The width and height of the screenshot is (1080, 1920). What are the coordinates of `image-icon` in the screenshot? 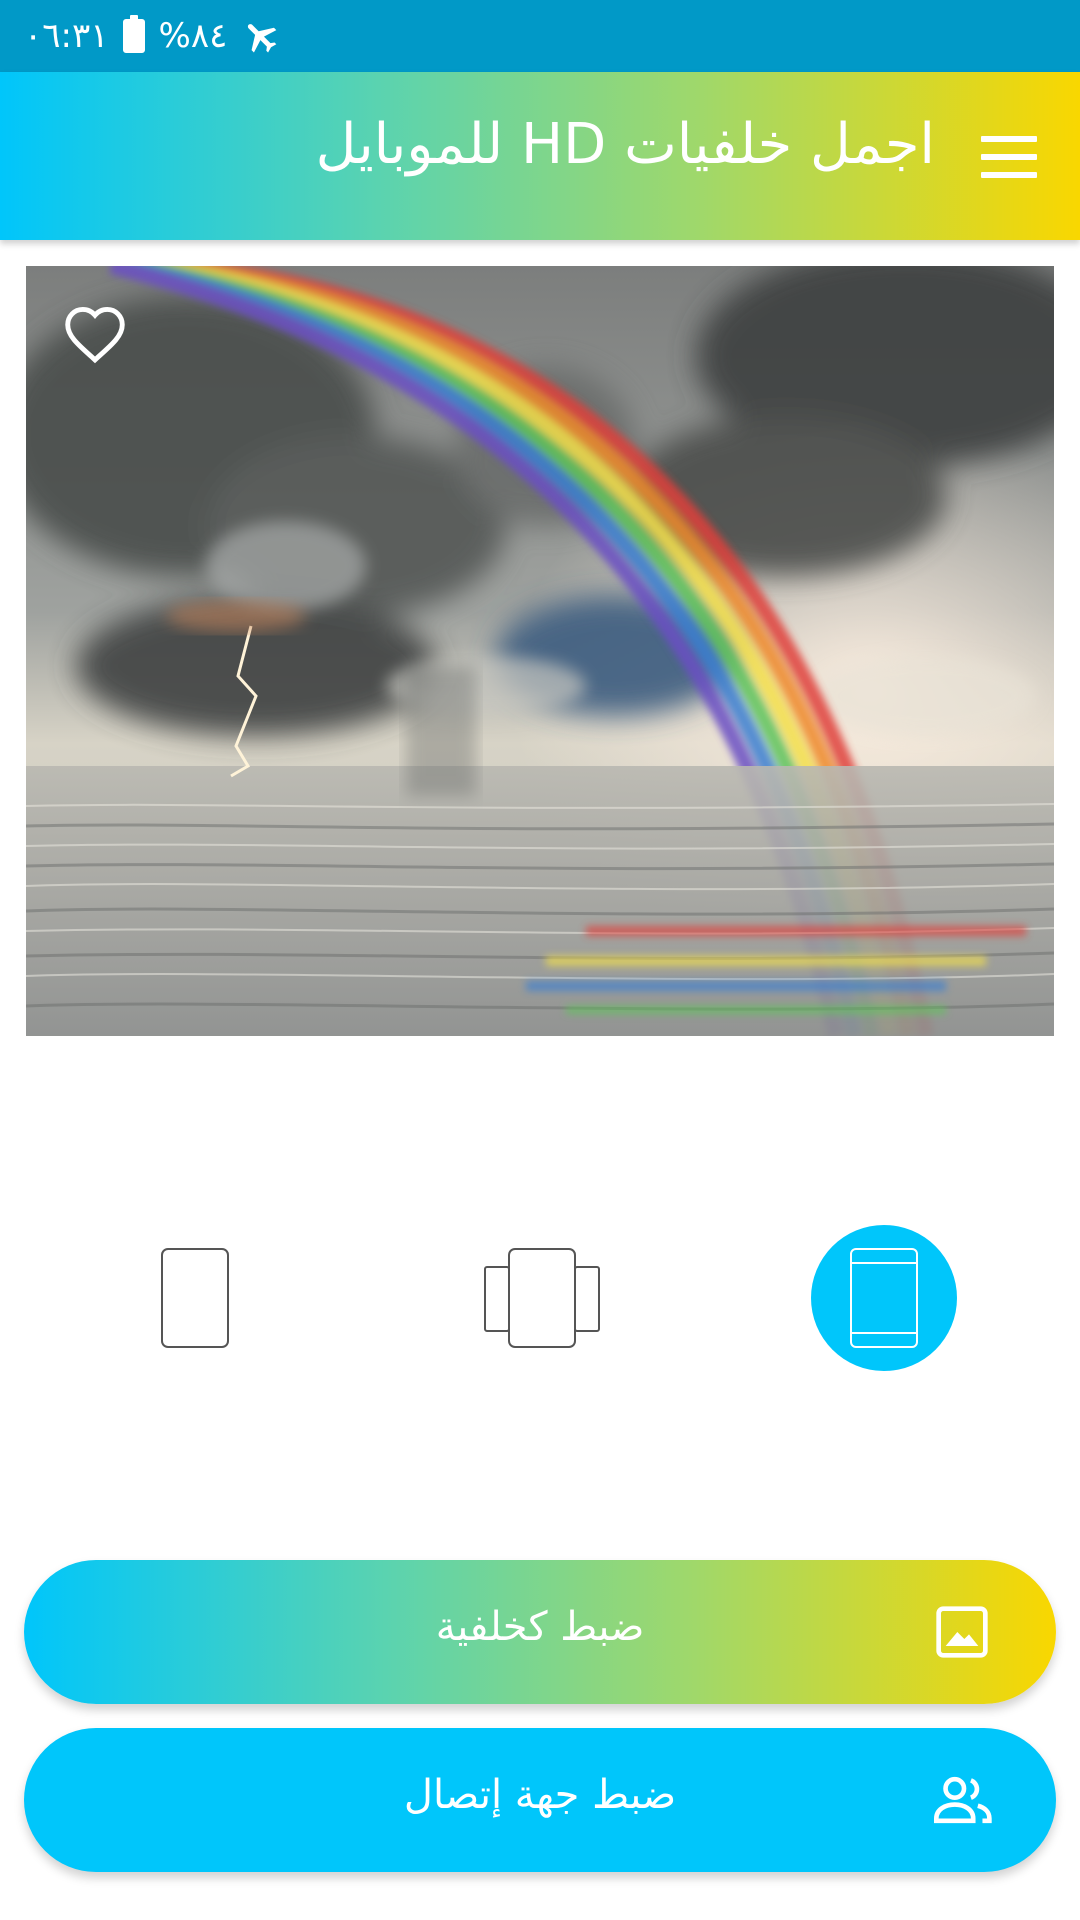 It's located at (962, 1632).